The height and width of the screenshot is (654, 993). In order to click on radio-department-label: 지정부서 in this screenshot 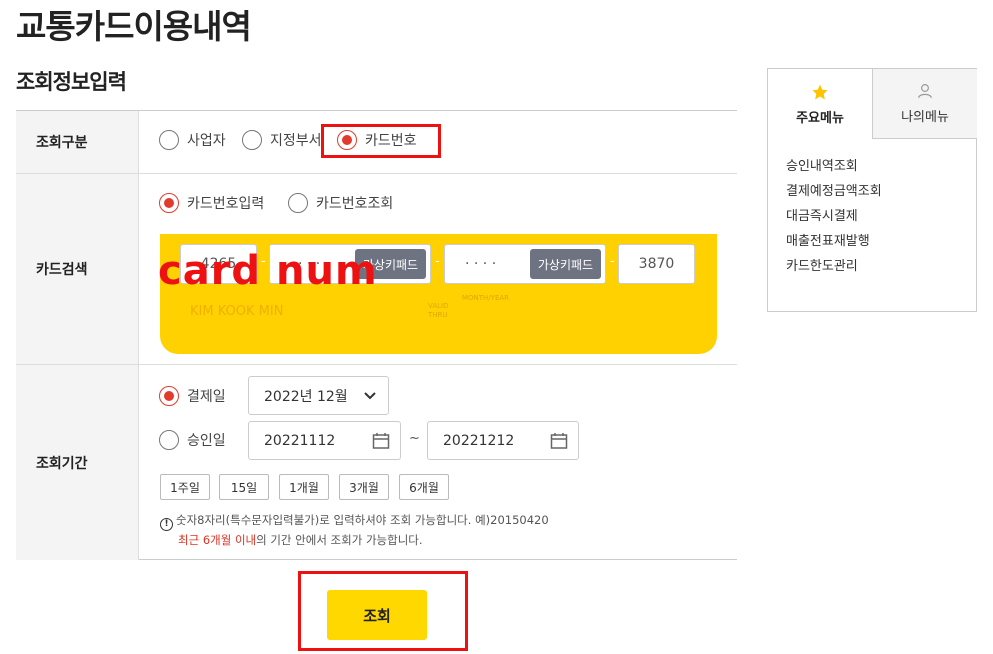, I will do `click(296, 141)`.